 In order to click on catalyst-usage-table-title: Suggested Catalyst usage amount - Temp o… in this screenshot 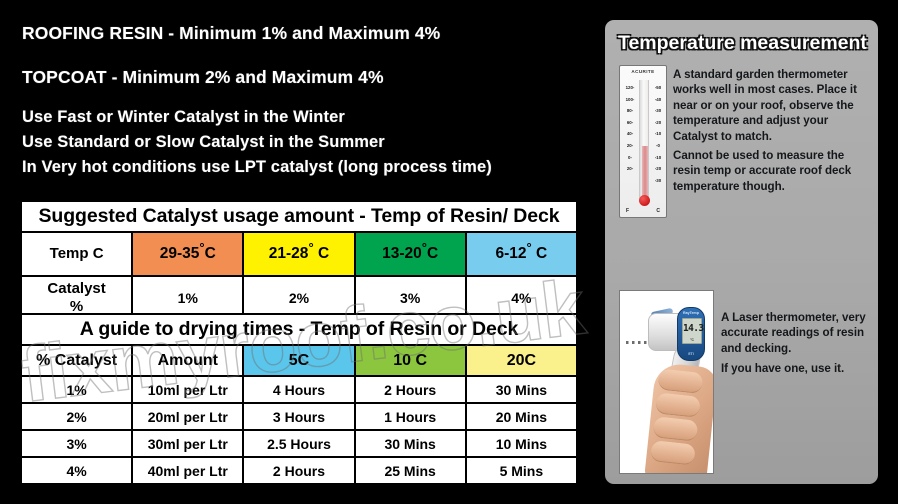, I will do `click(299, 216)`.